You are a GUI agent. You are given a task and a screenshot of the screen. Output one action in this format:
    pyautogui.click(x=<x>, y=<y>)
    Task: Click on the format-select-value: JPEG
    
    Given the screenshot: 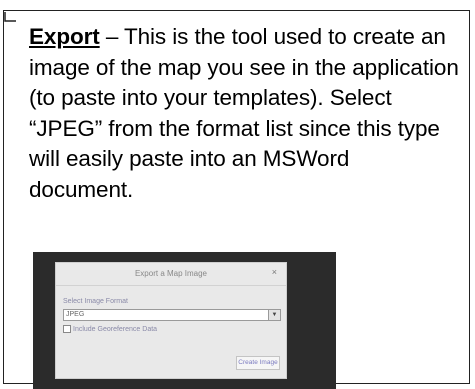 What is the action you would take?
    pyautogui.click(x=75, y=314)
    